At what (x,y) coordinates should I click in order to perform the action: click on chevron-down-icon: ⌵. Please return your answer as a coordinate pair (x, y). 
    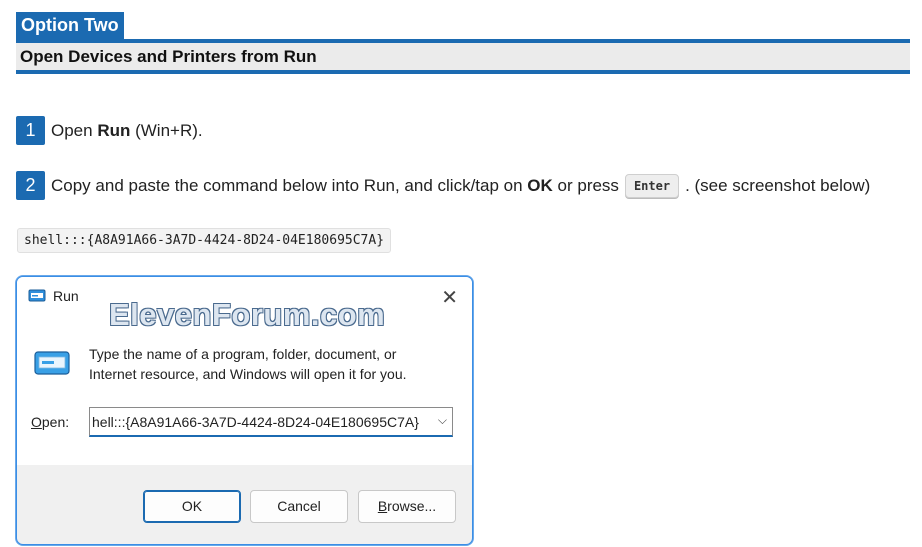
    Looking at the image, I should click on (442, 420).